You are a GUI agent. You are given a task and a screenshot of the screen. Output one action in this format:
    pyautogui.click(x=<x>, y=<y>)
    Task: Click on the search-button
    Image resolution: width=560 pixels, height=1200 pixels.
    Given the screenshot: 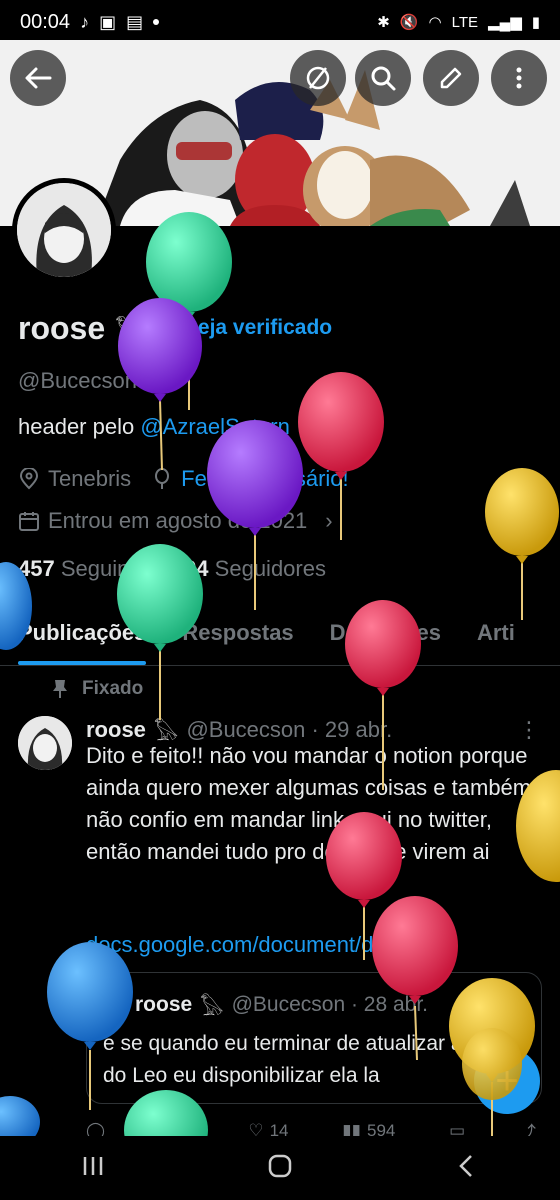 What is the action you would take?
    pyautogui.click(x=383, y=78)
    